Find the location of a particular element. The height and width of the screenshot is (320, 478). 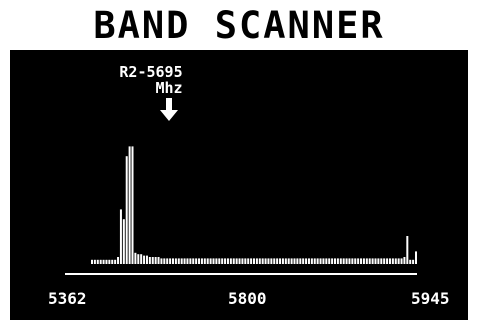

x-tick-label: 5362 is located at coordinates (67, 298).